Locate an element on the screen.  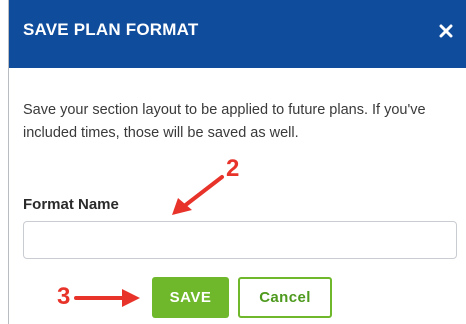
dialog-title: SAVE PLAN FORMAT is located at coordinates (111, 29).